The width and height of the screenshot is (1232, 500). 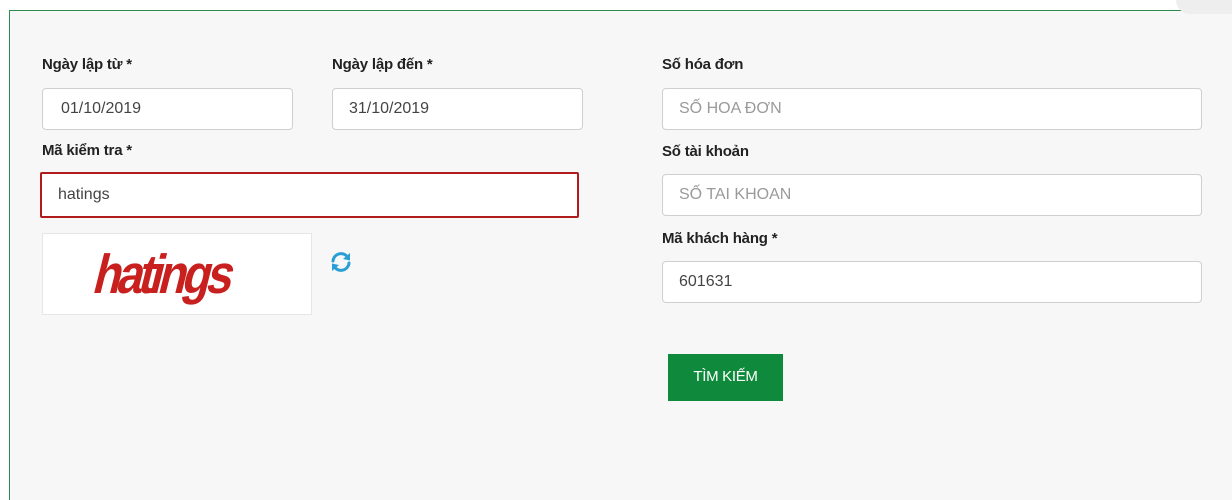 What do you see at coordinates (725, 377) in the screenshot?
I see `search-button: TÌM KIẾM` at bounding box center [725, 377].